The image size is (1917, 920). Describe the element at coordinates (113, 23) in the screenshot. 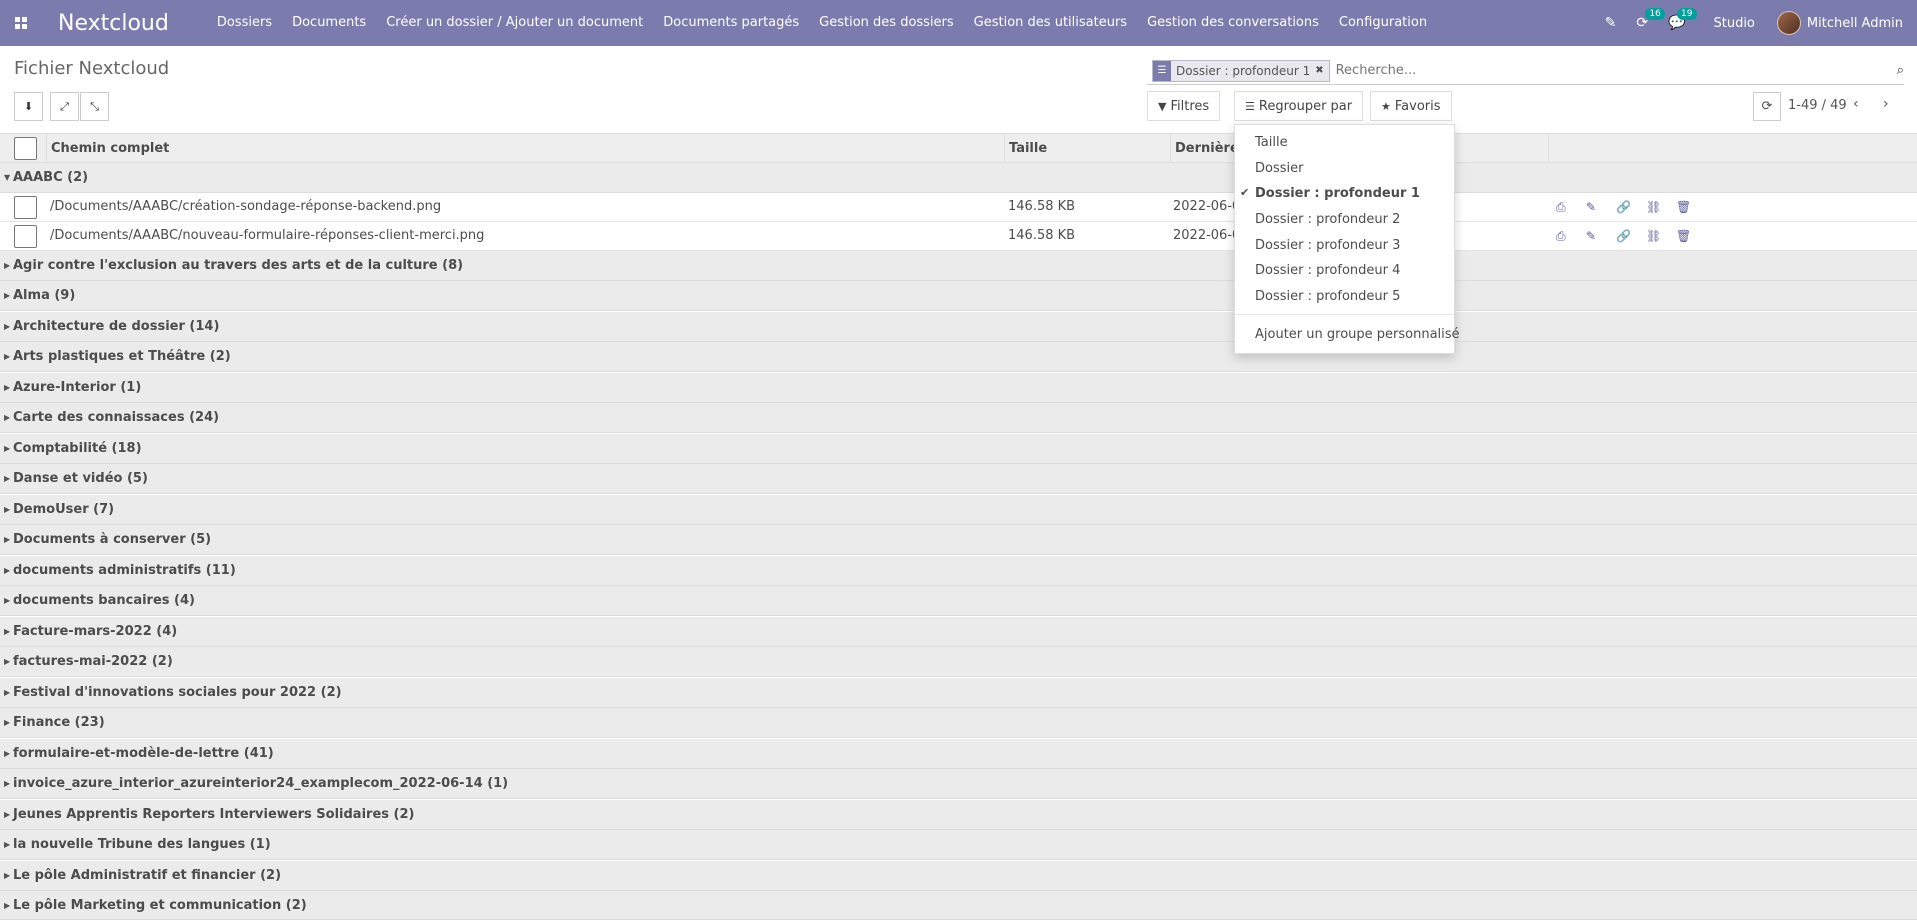

I see `app-brand: Nextcloud` at that location.